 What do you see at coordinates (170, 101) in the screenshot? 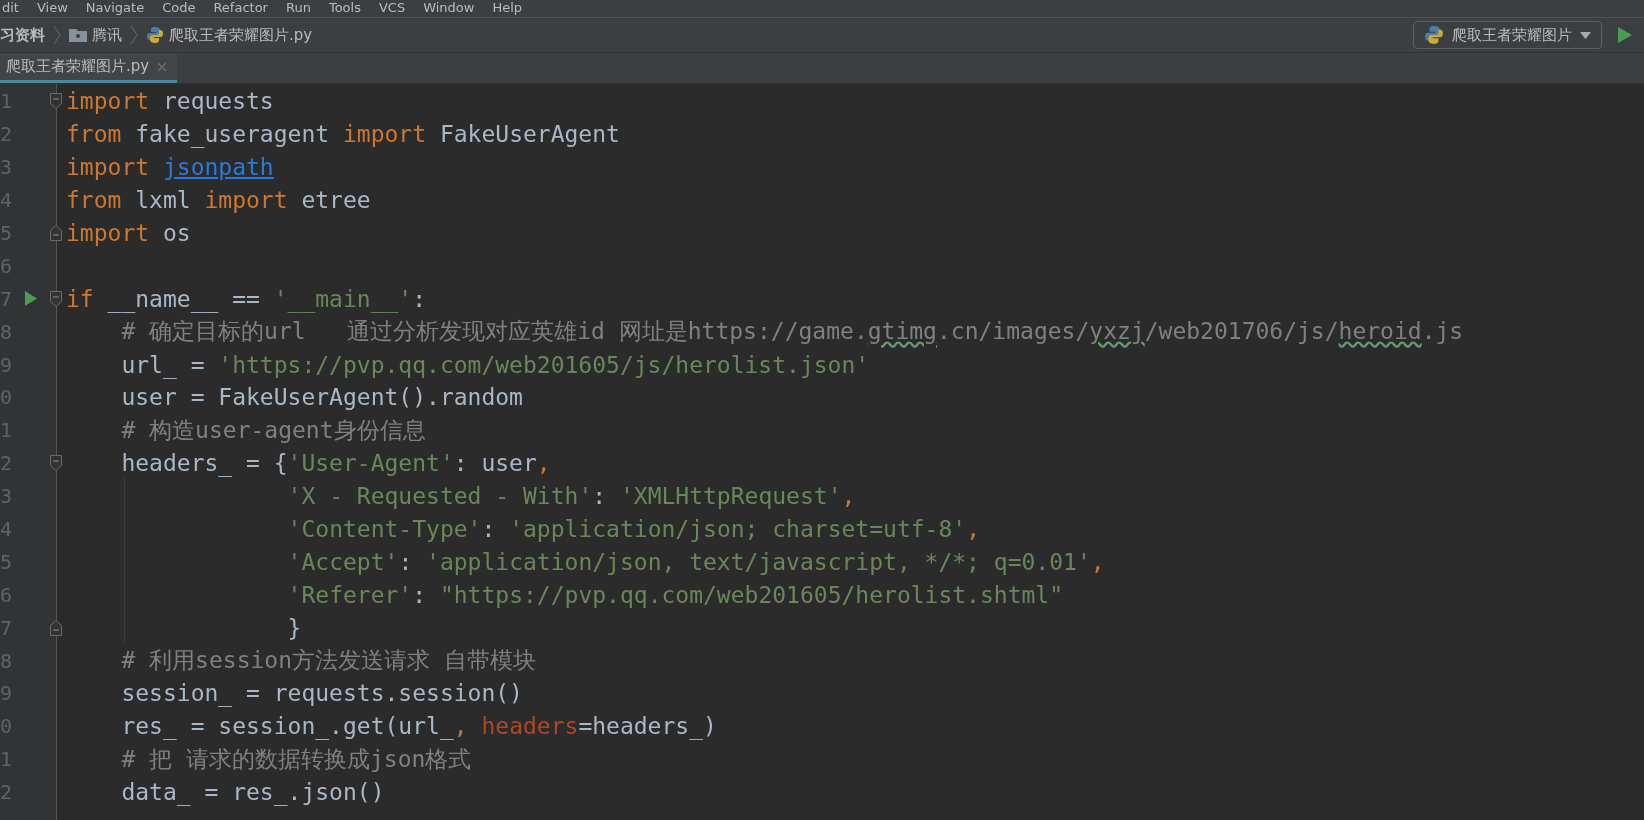
I see `code-line: import requests` at bounding box center [170, 101].